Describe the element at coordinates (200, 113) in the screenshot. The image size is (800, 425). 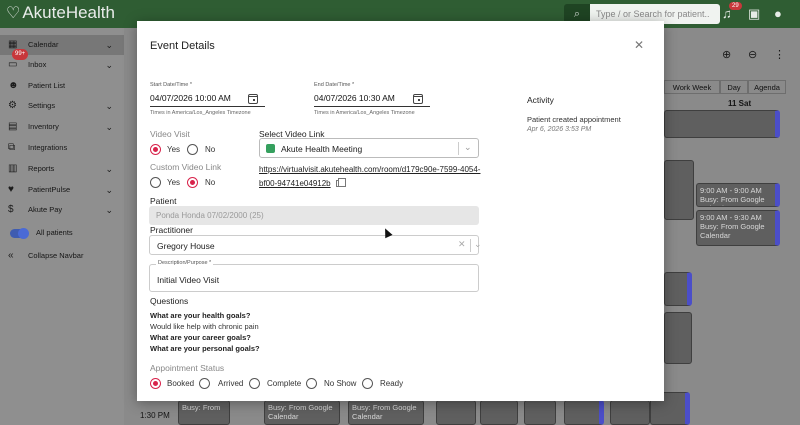
I see `start-timezone-hint: Times in America/Los_Angeles Timezone` at that location.